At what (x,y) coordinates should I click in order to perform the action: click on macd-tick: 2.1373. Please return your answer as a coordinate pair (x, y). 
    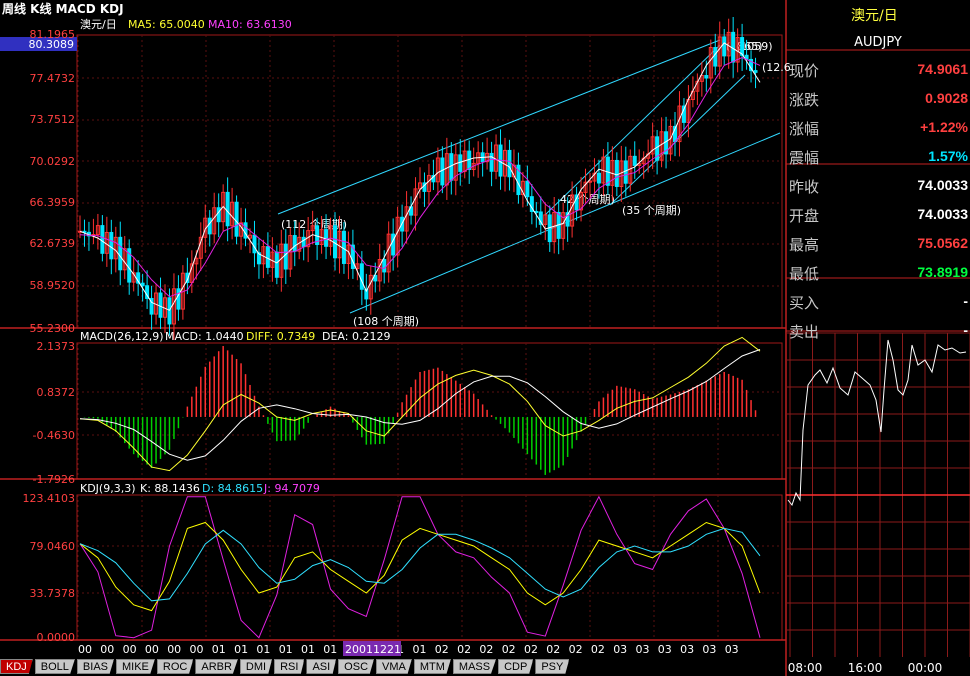
    Looking at the image, I should click on (56, 346).